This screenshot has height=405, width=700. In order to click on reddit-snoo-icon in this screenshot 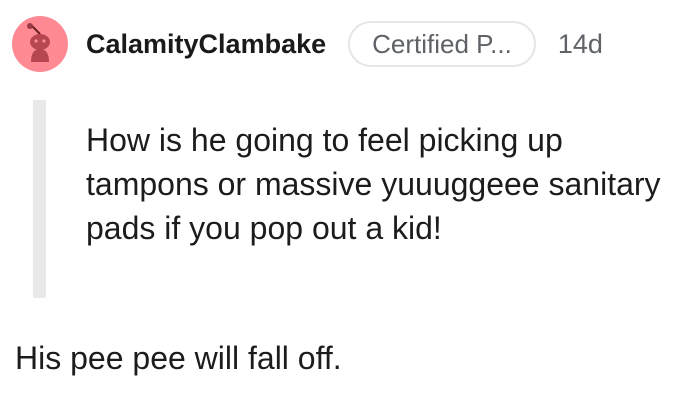, I will do `click(38, 42)`.